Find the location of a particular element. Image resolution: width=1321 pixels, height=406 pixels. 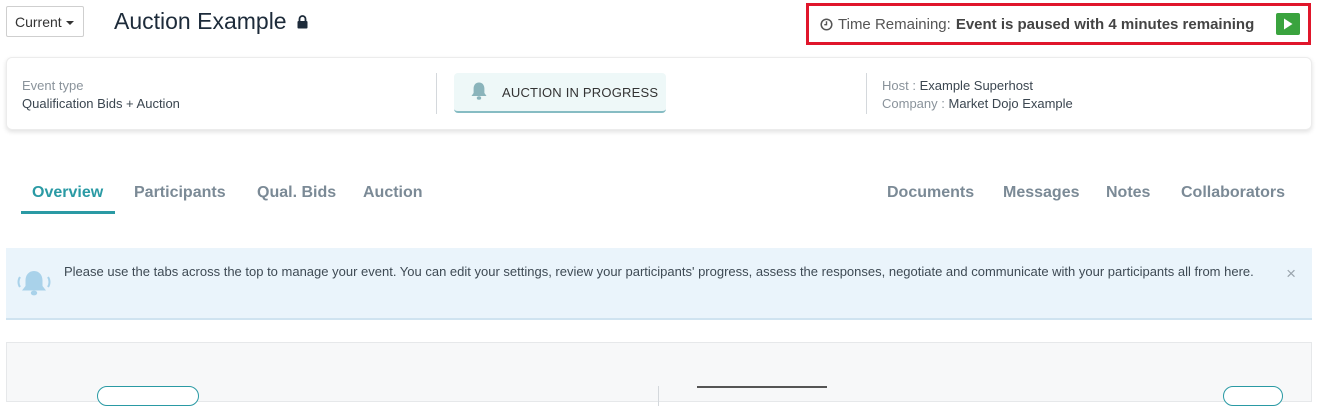

clock-icon is located at coordinates (826, 24).